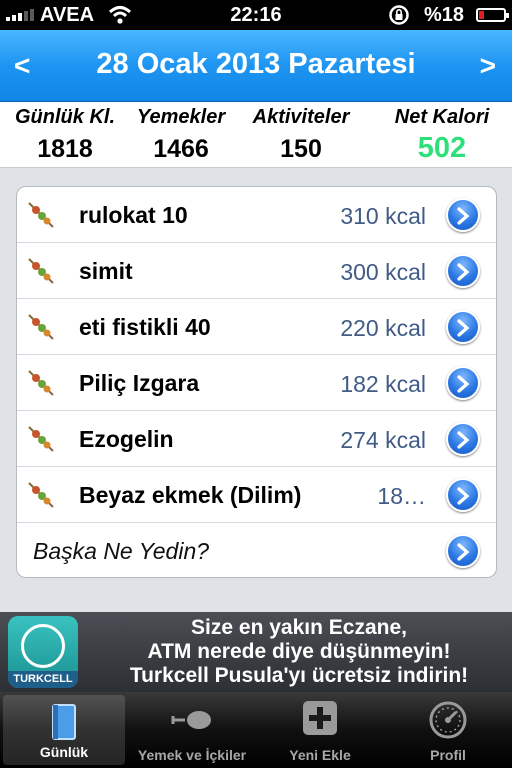  Describe the element at coordinates (64, 722) in the screenshot. I see `book-icon` at that location.